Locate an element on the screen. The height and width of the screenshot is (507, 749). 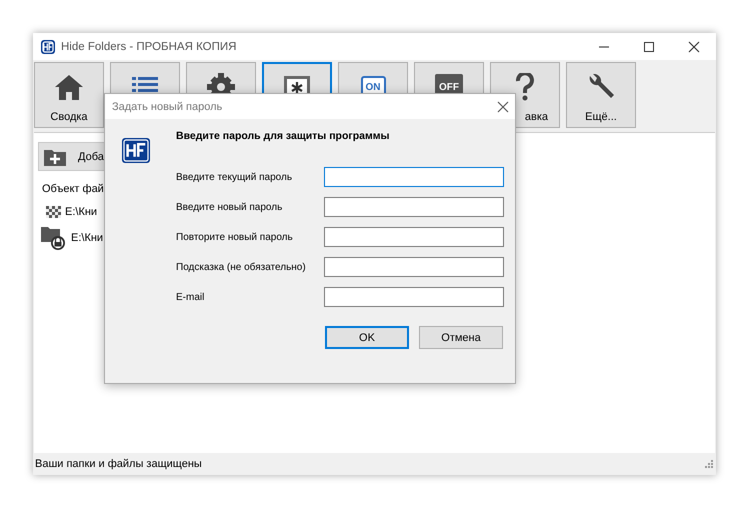
field-label: Введите новый пароль is located at coordinates (230, 207).